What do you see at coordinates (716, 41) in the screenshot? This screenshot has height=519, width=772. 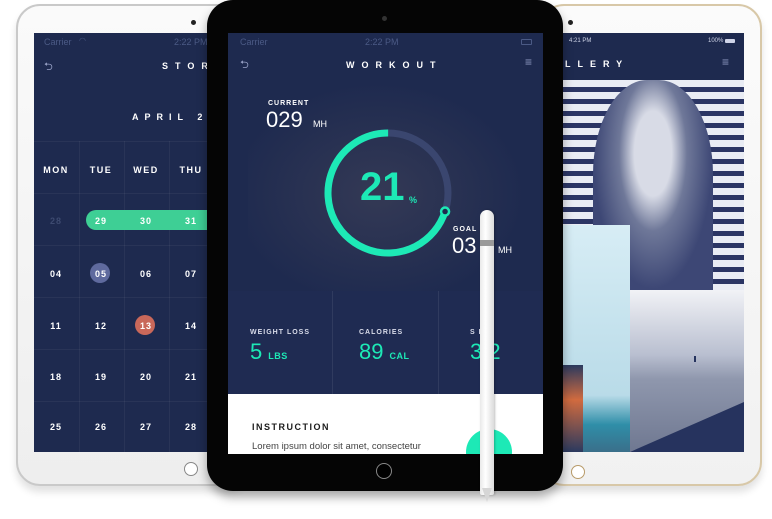 I see `battery-label: 100%` at bounding box center [716, 41].